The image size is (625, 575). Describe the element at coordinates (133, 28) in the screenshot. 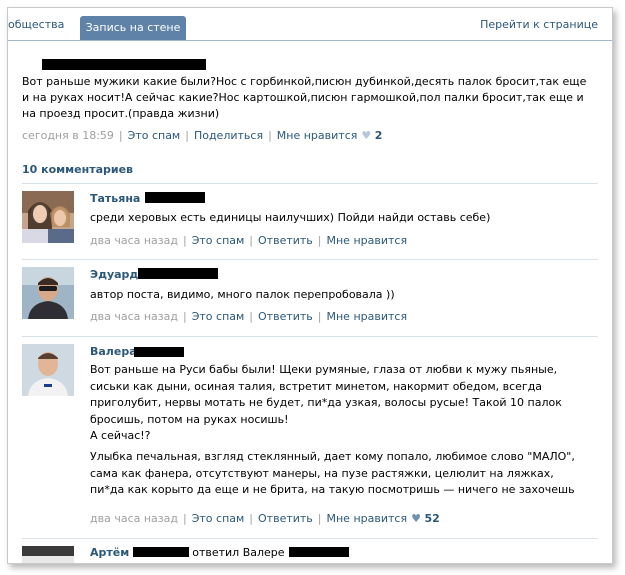

I see `tab-wall-post: Запись на стене` at that location.